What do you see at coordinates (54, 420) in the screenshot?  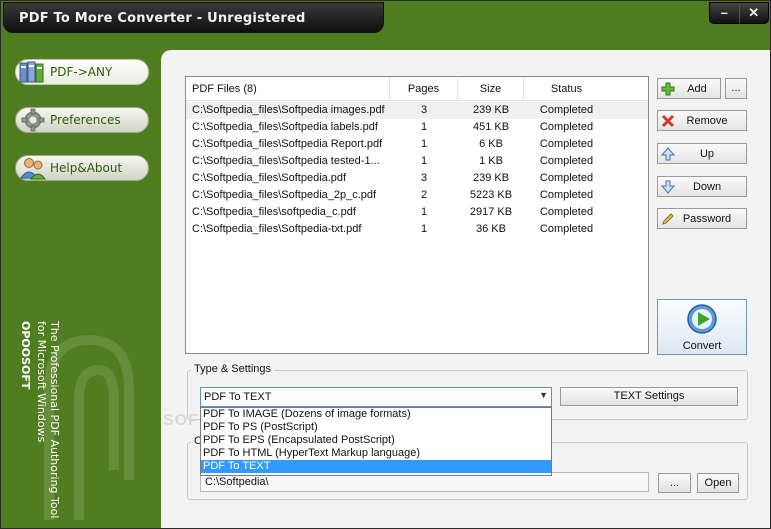 I see `tagline-line-1: The Professional PDF Authoring Tool` at bounding box center [54, 420].